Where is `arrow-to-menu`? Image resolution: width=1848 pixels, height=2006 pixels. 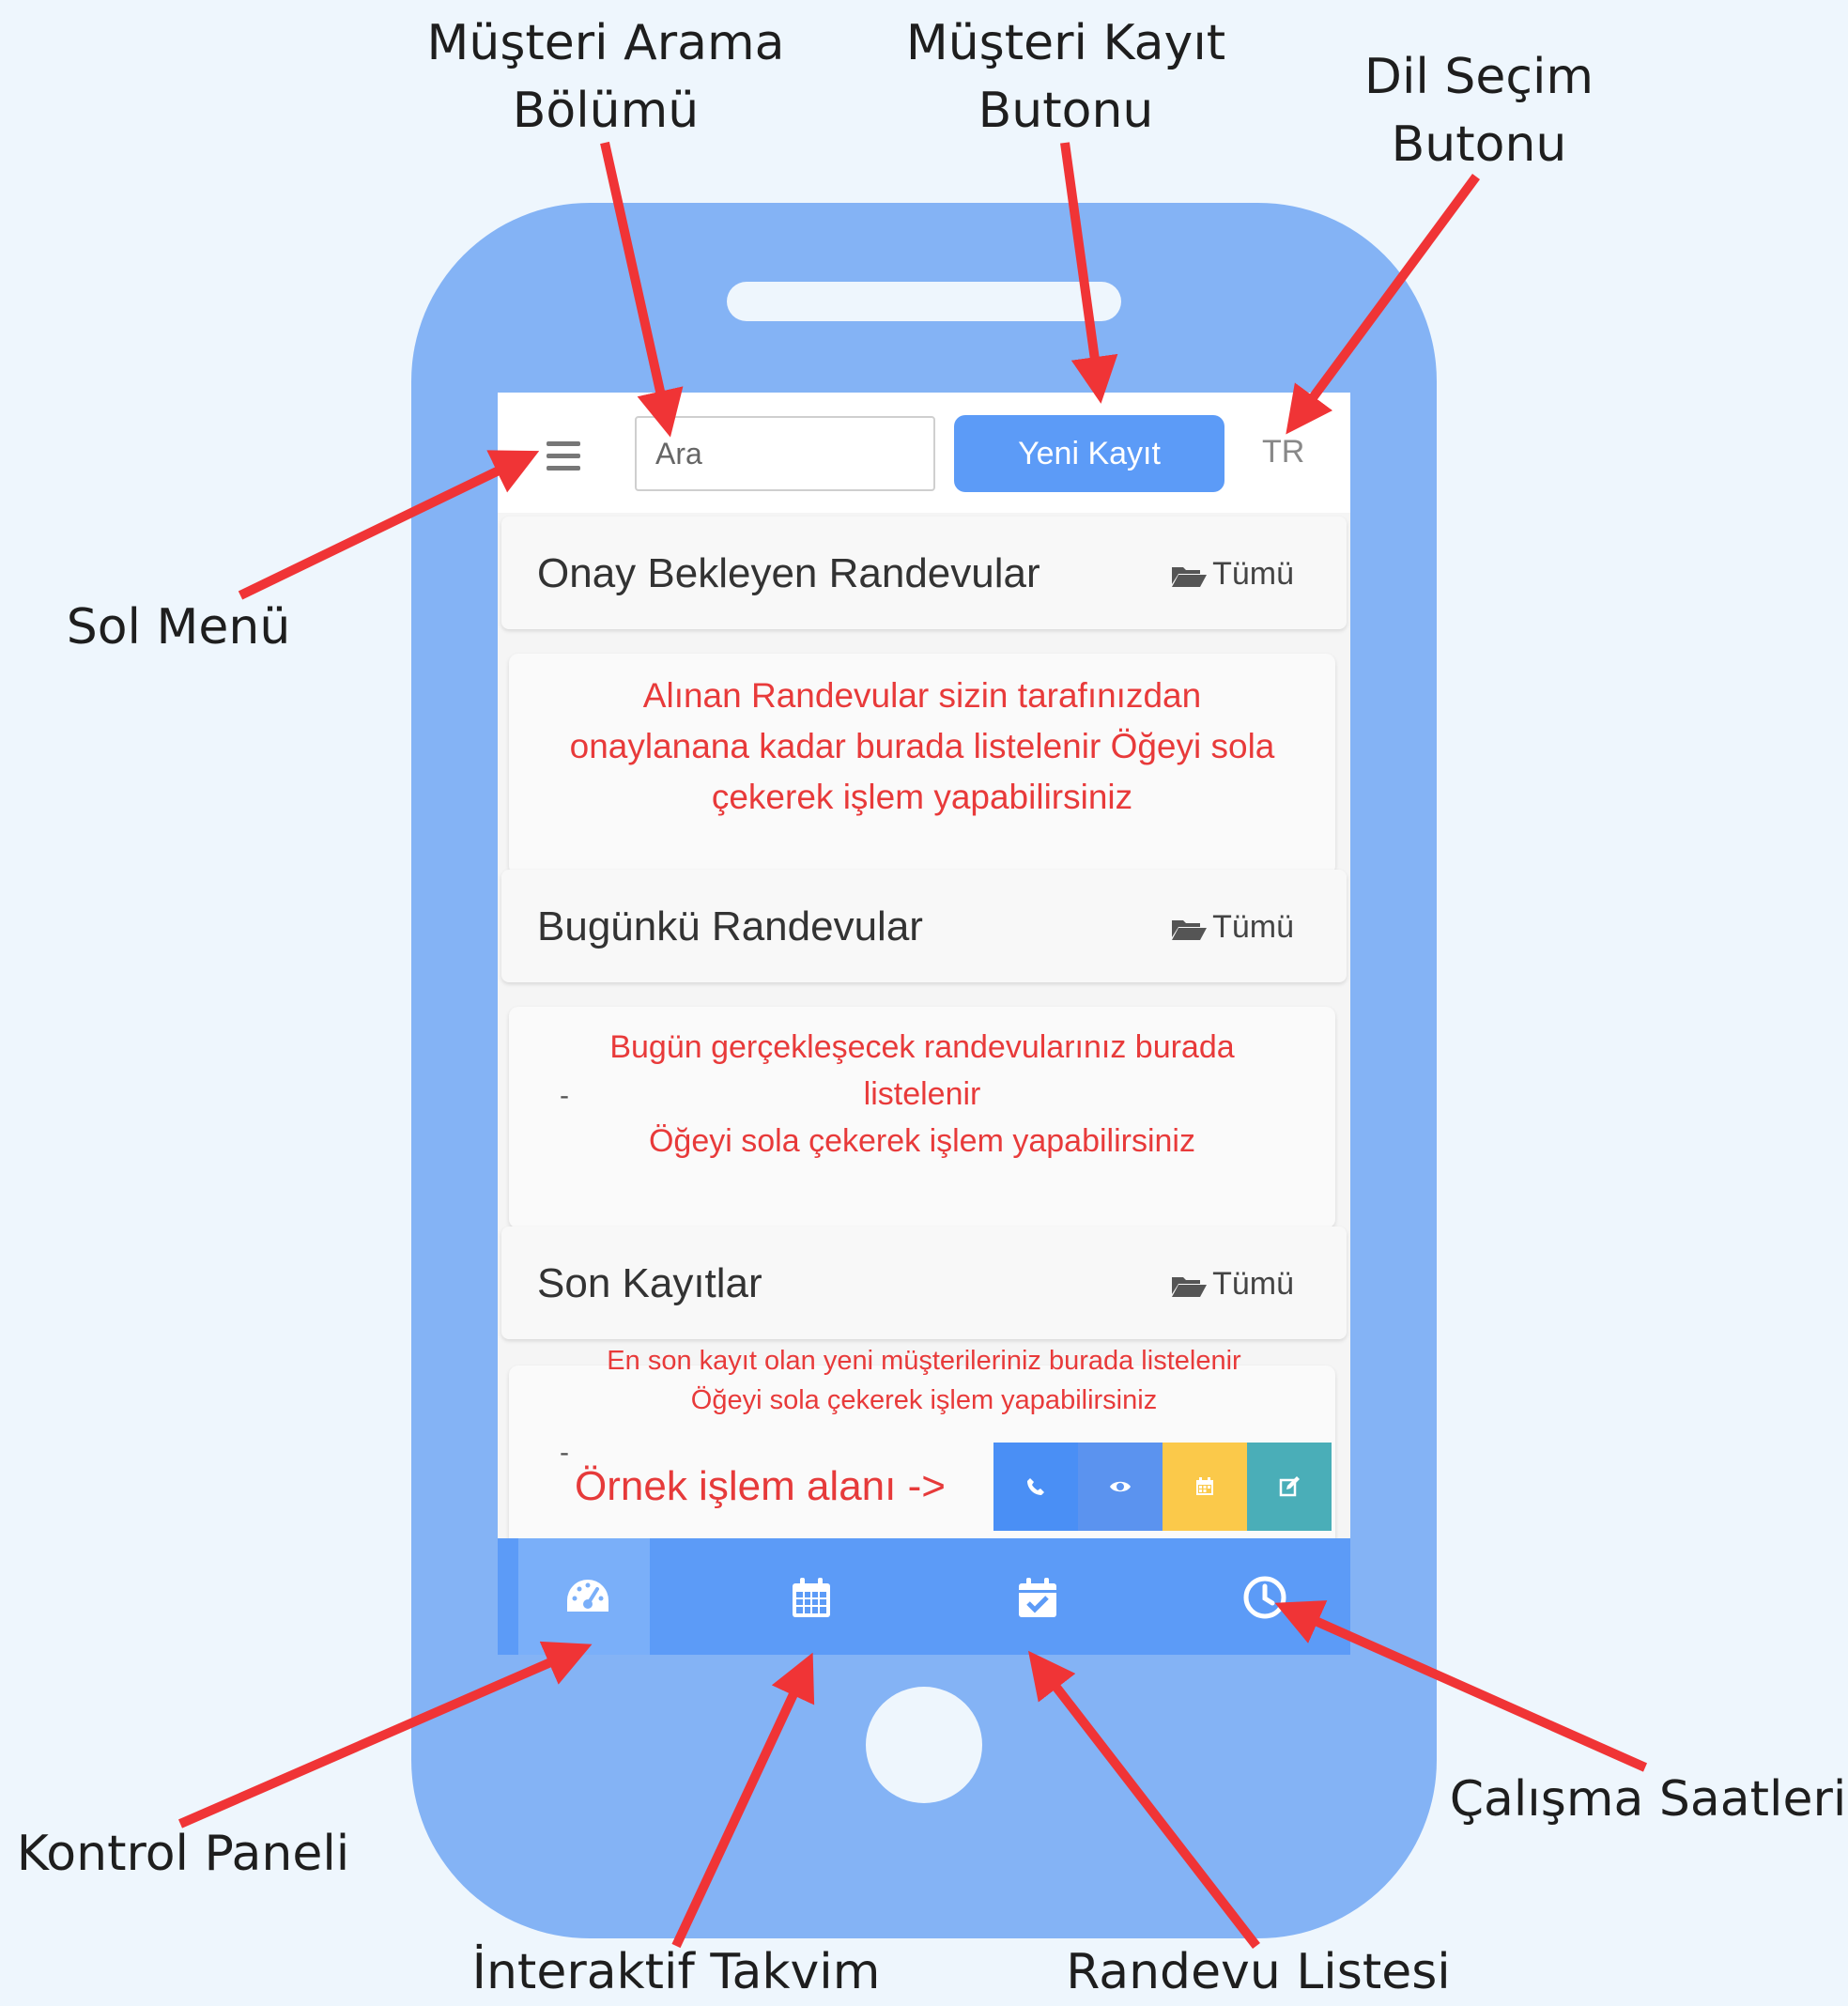 arrow-to-menu is located at coordinates (389, 525).